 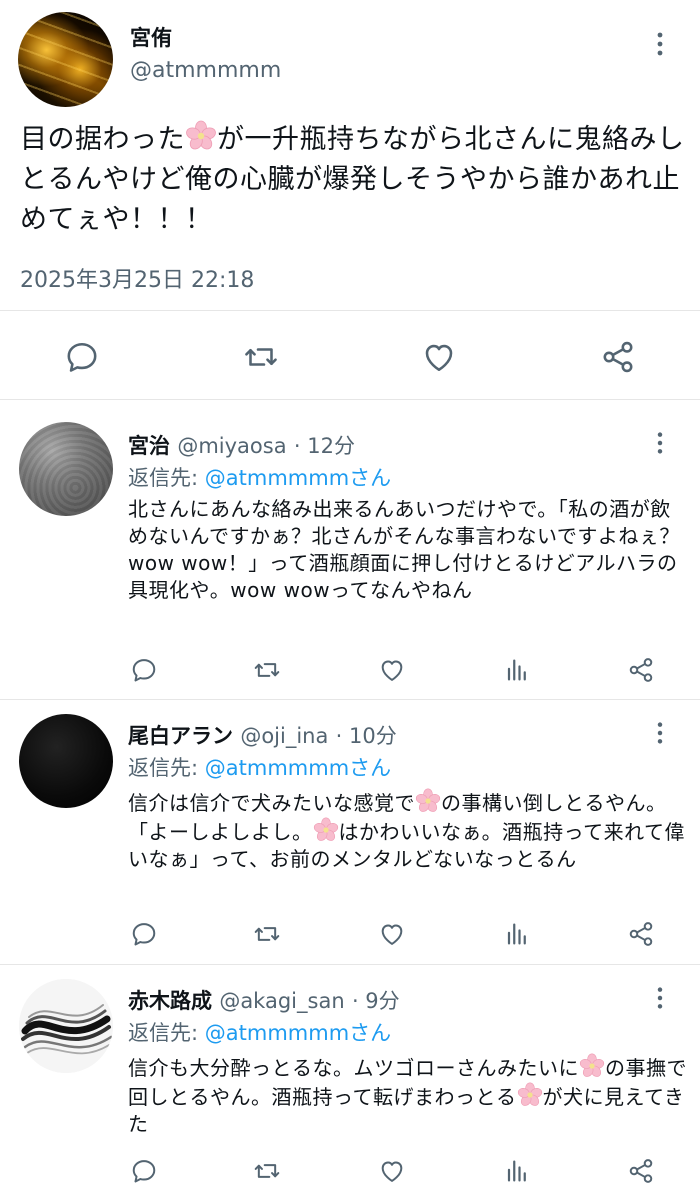 What do you see at coordinates (284, 736) in the screenshot?
I see `user-handle: @oji_ina` at bounding box center [284, 736].